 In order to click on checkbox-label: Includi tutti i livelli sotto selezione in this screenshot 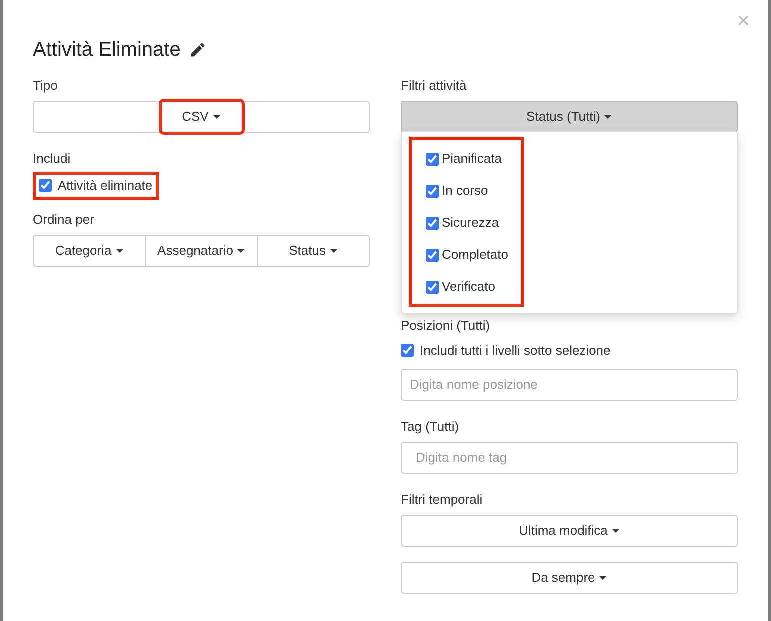, I will do `click(515, 351)`.